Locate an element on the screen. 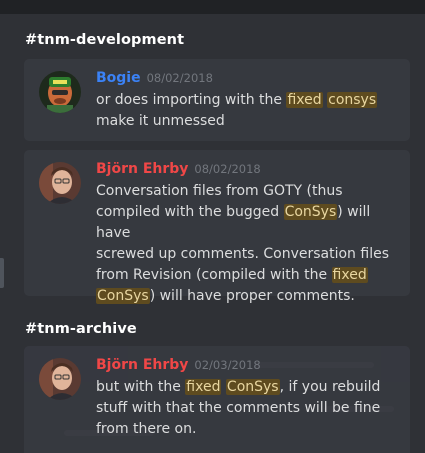 This screenshot has width=425, height=453. channel-header-archive: #tnm-archive is located at coordinates (81, 329).